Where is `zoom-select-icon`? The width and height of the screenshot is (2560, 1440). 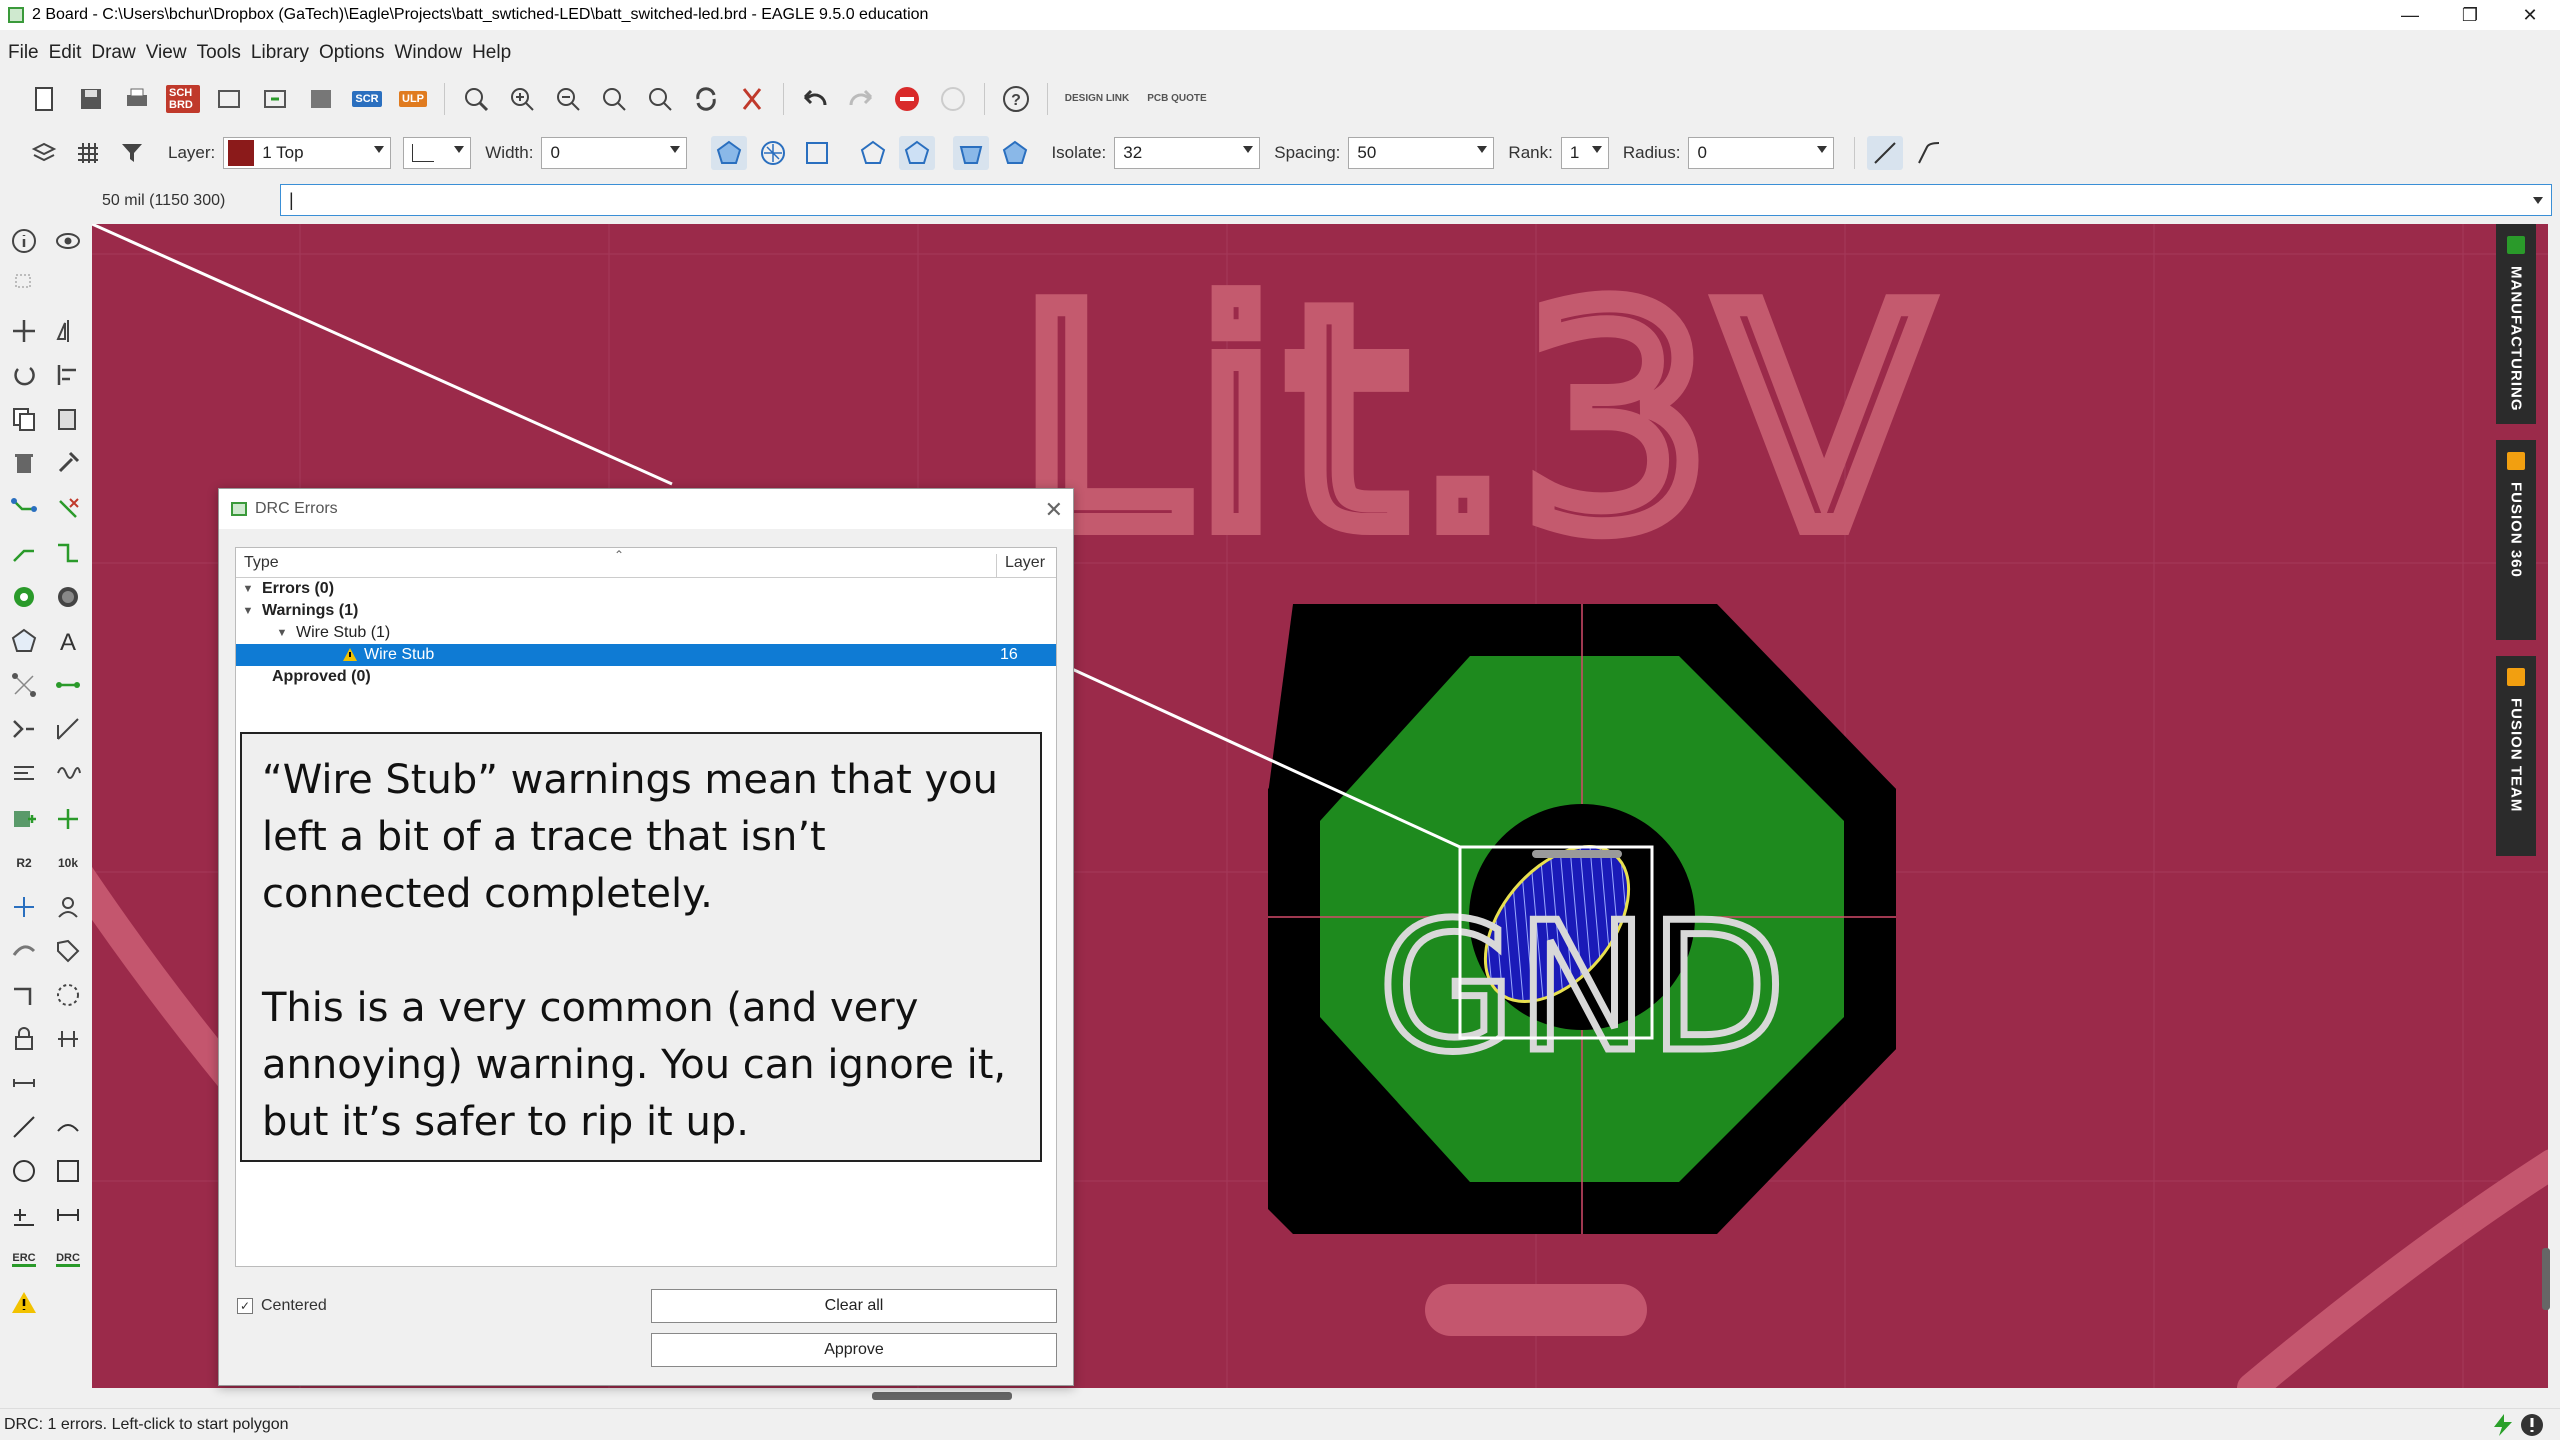 zoom-select-icon is located at coordinates (614, 99).